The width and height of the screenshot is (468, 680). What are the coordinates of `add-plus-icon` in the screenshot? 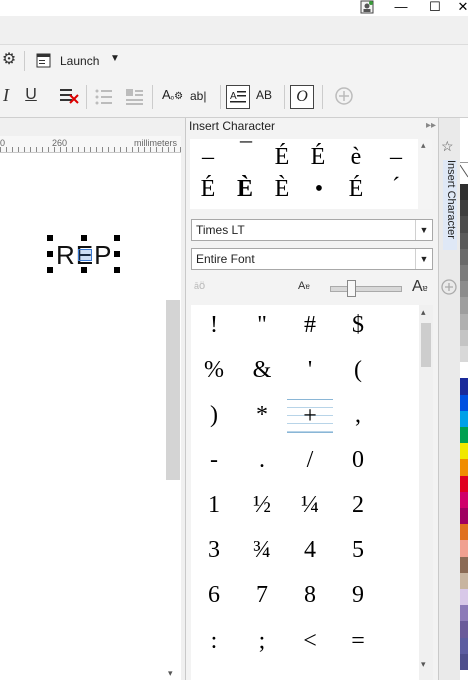 It's located at (344, 96).